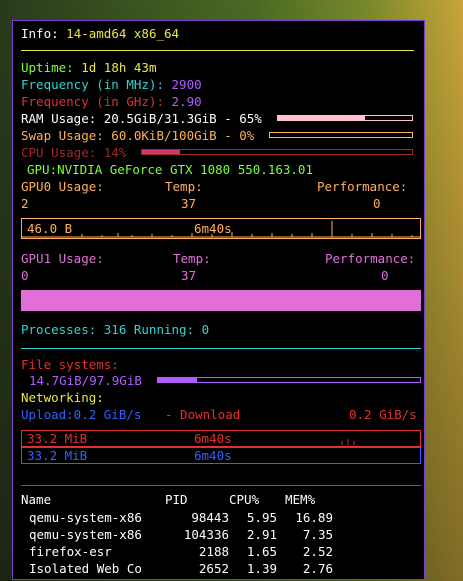  What do you see at coordinates (189, 203) in the screenshot?
I see `gpu0-temp-value: 37` at bounding box center [189, 203].